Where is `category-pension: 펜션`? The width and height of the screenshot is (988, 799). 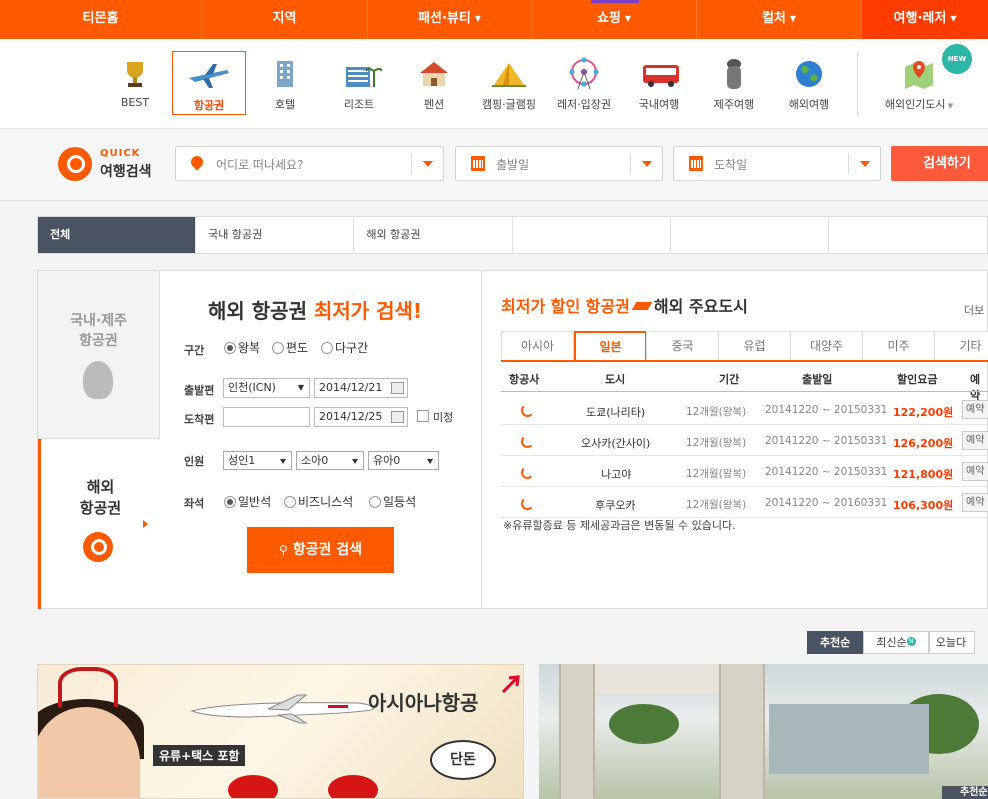
category-pension: 펜션 is located at coordinates (434, 83).